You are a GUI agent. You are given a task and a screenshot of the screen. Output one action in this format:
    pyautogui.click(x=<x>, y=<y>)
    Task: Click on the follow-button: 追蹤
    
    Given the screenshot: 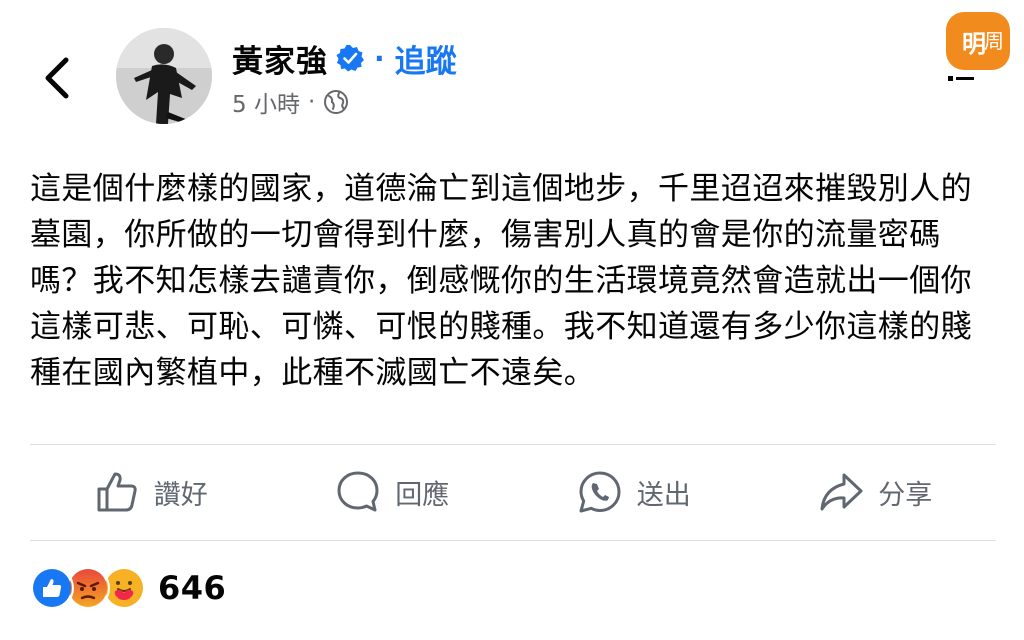 What is the action you would take?
    pyautogui.click(x=426, y=58)
    